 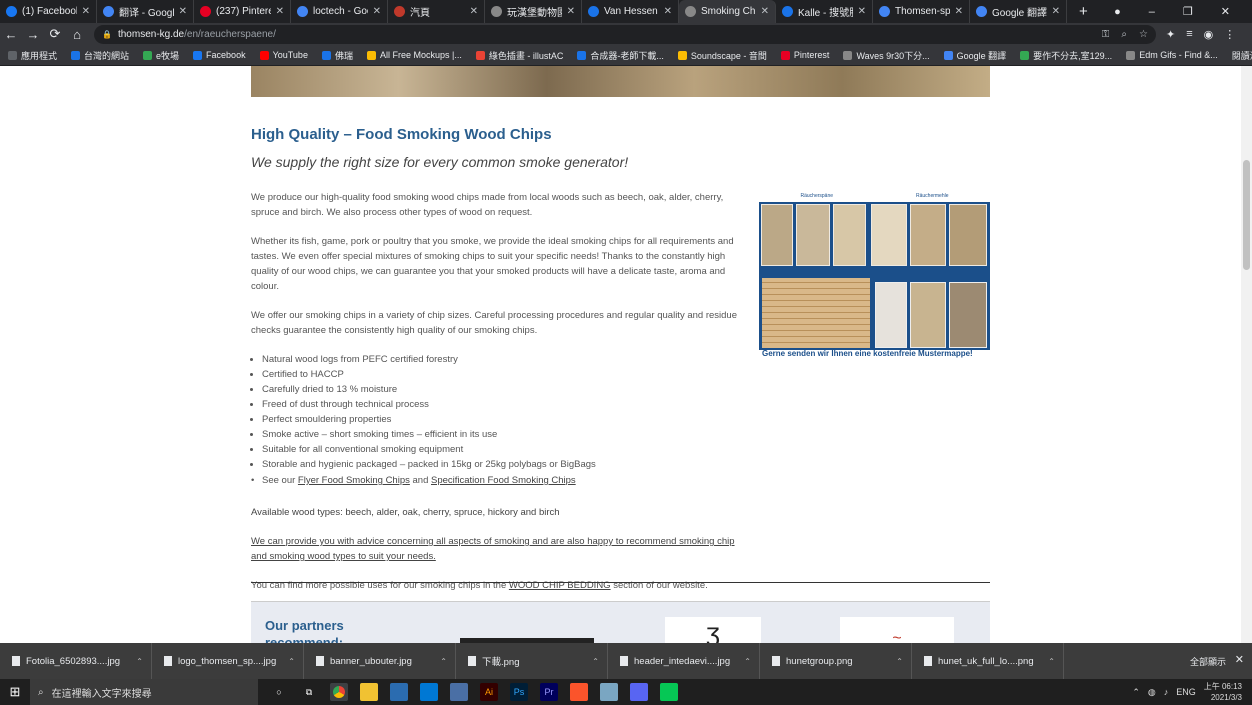 I want to click on app-icon, so click(x=609, y=692).